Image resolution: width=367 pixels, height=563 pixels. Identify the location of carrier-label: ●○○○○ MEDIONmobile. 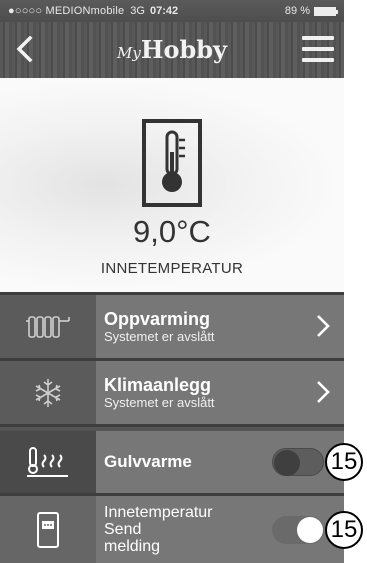
(66, 11).